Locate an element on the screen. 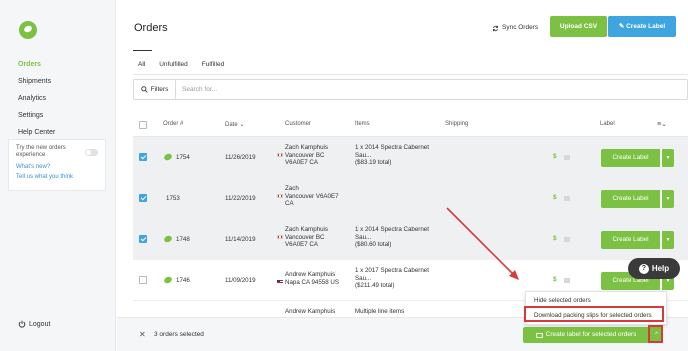  question-icon: ? is located at coordinates (643, 268).